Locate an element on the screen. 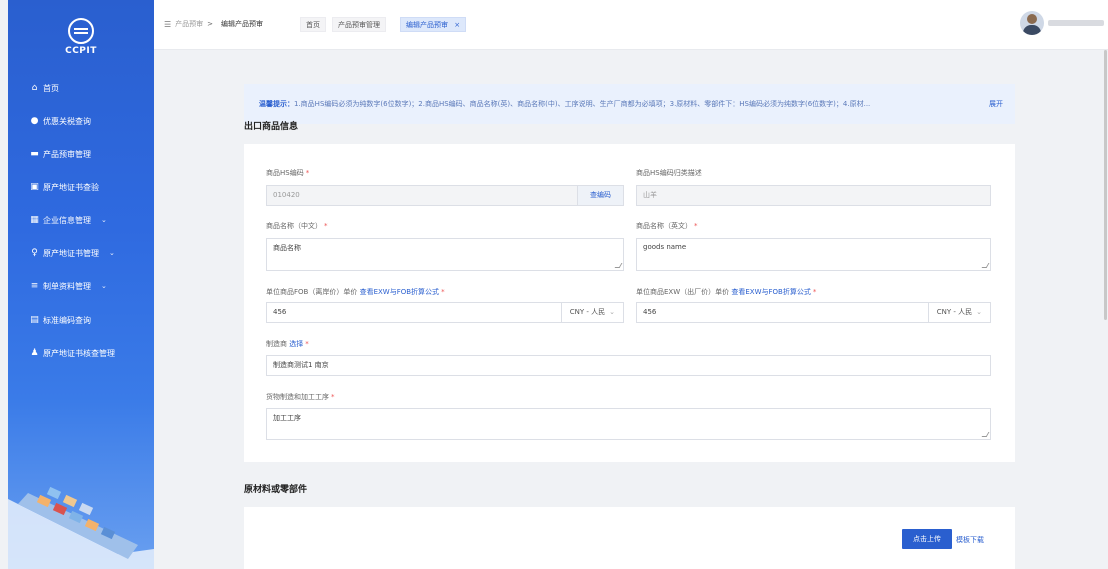 The height and width of the screenshot is (569, 1108). stack-icon: ≡ is located at coordinates (34, 285).